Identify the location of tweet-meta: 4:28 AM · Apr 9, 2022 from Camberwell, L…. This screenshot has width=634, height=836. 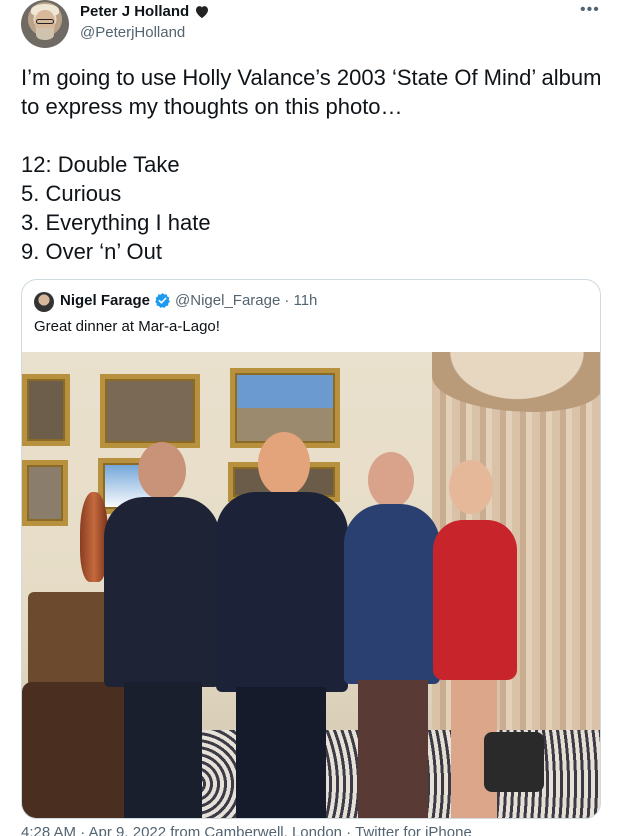
(246, 830).